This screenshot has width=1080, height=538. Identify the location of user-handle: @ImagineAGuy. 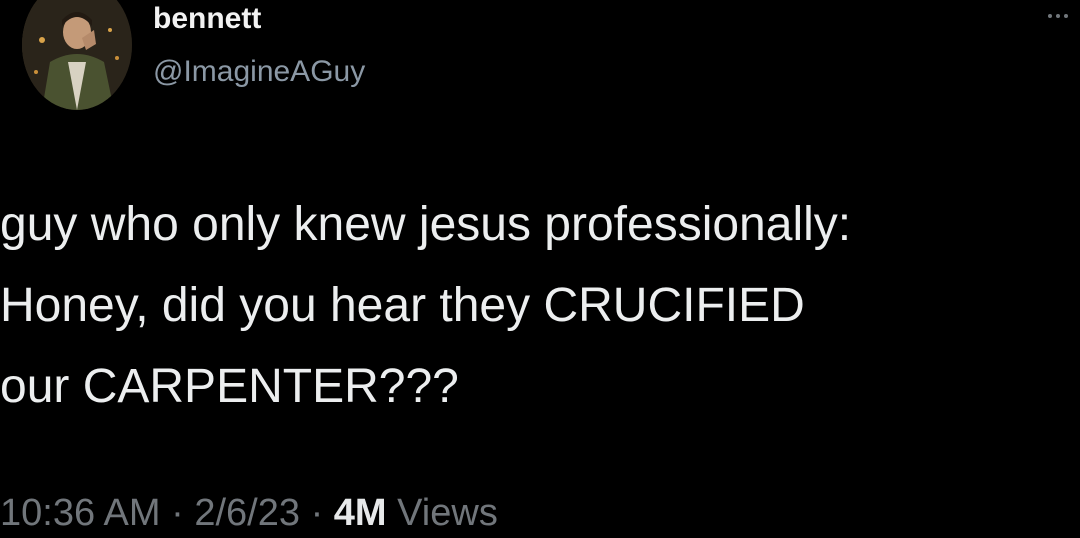
(259, 72).